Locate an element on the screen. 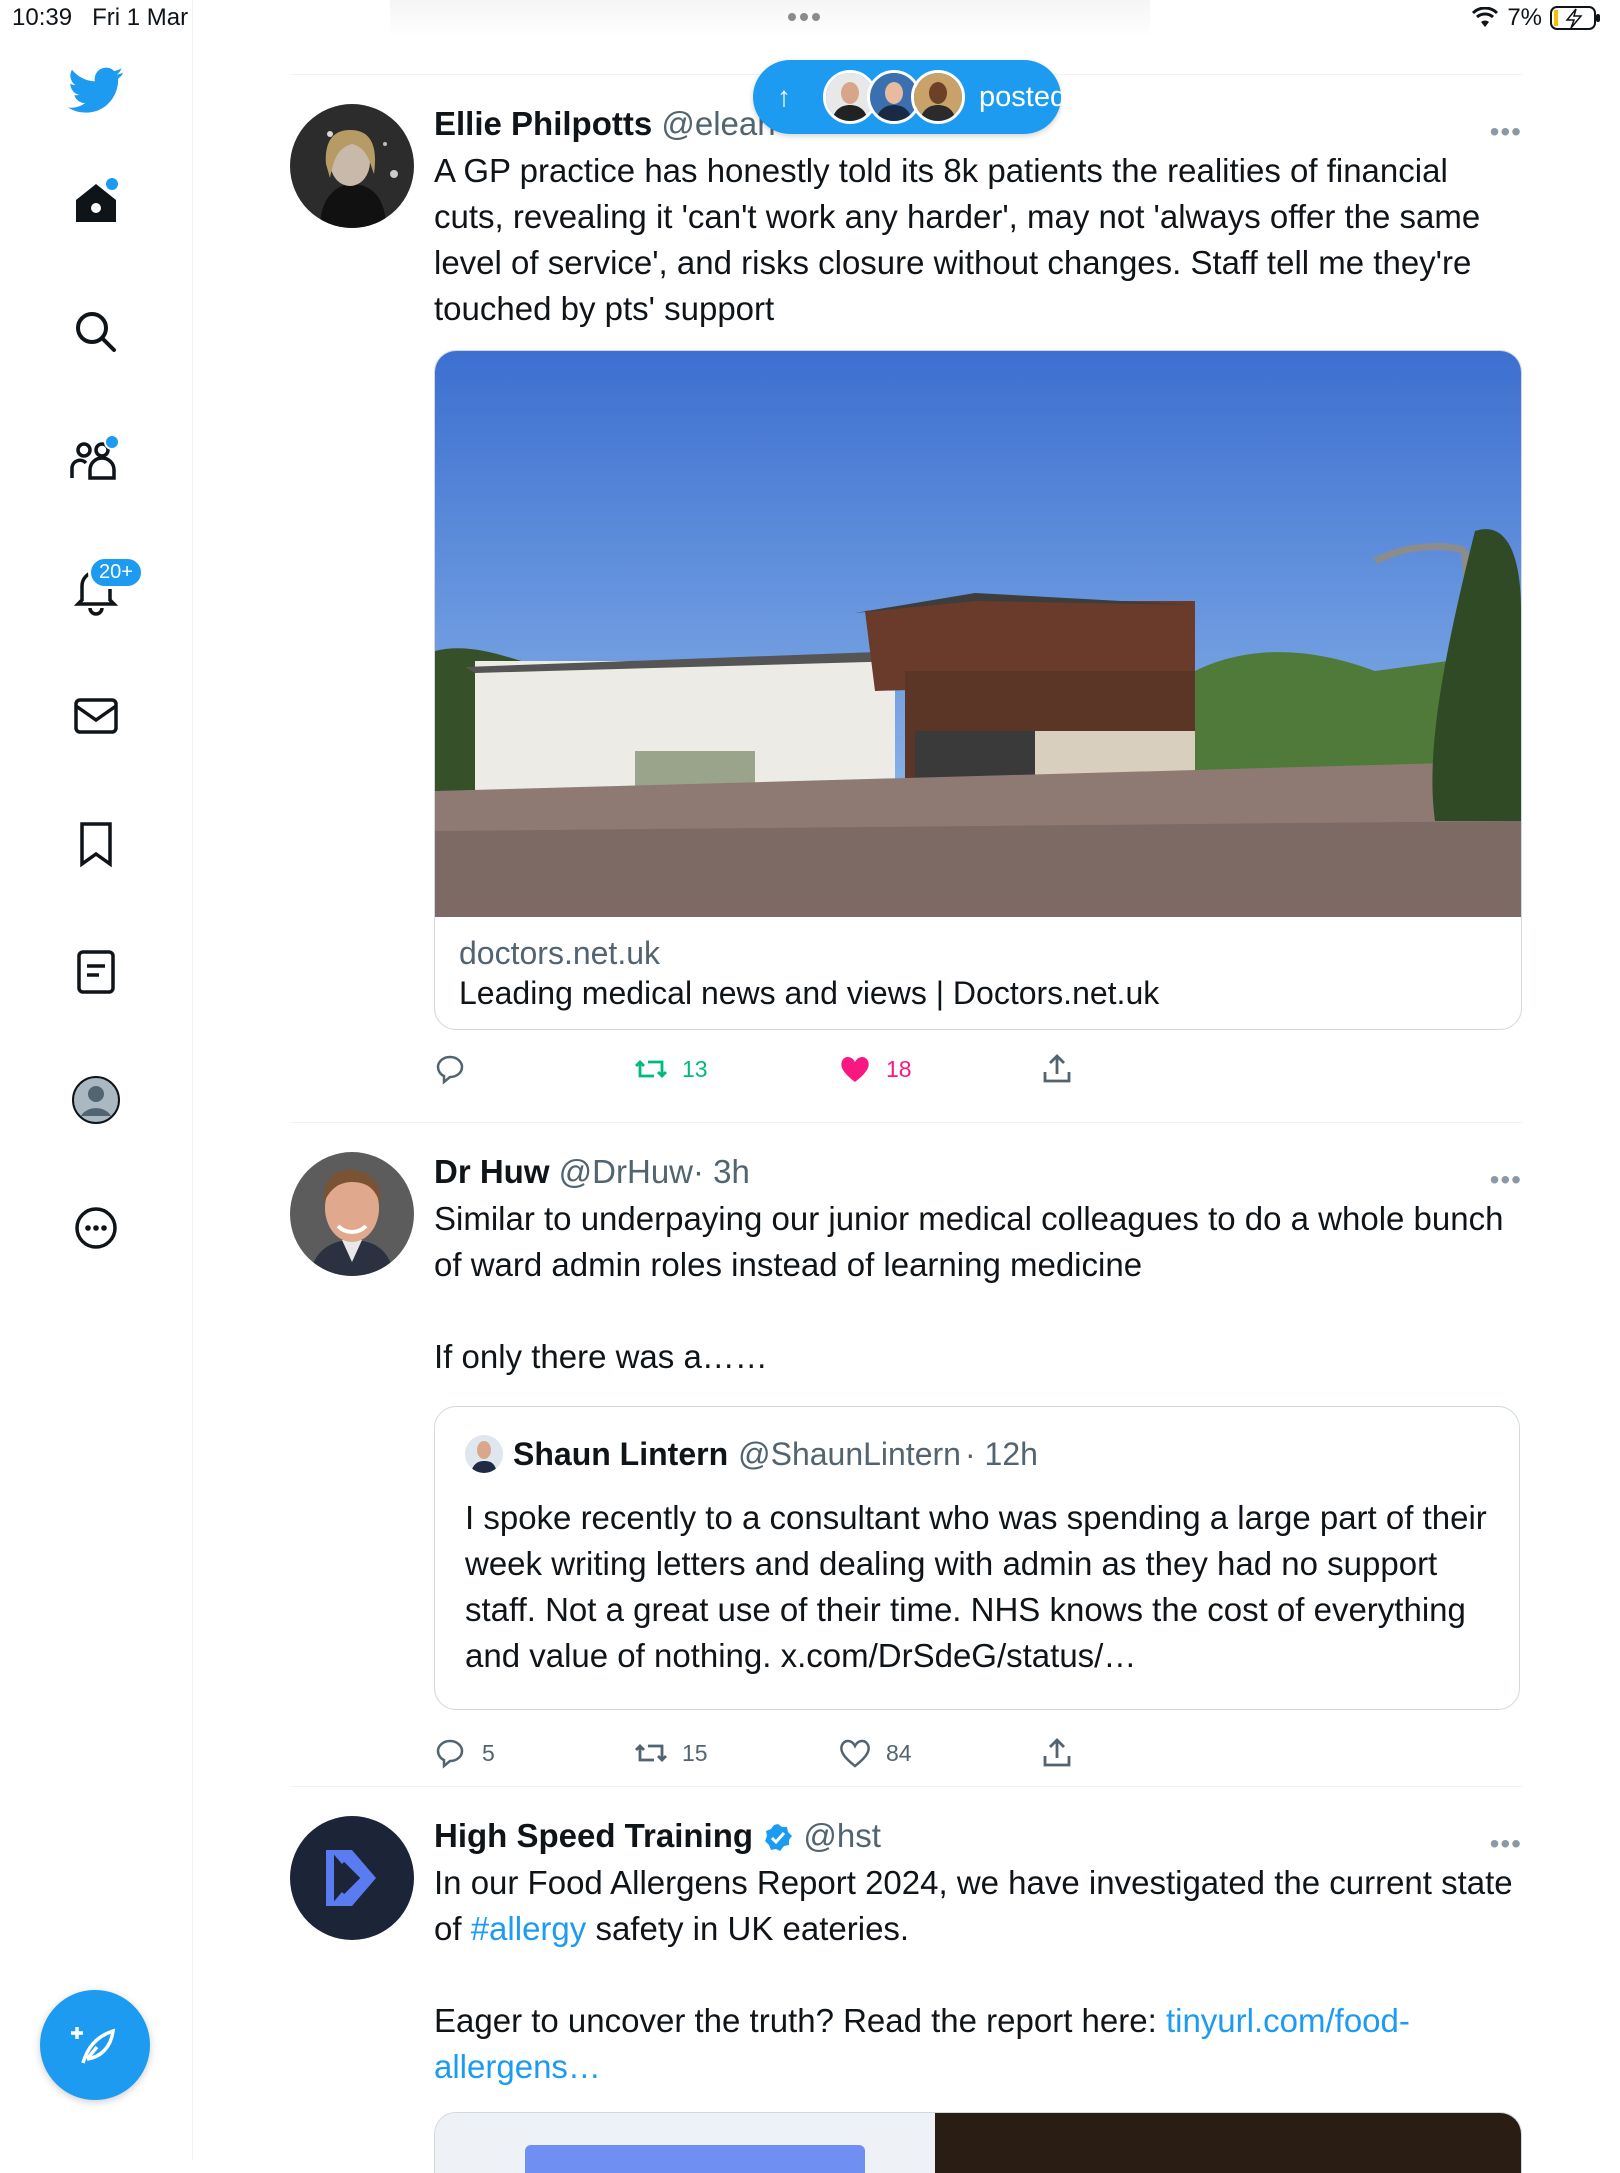  tweet-time: · 3h is located at coordinates (721, 1171).